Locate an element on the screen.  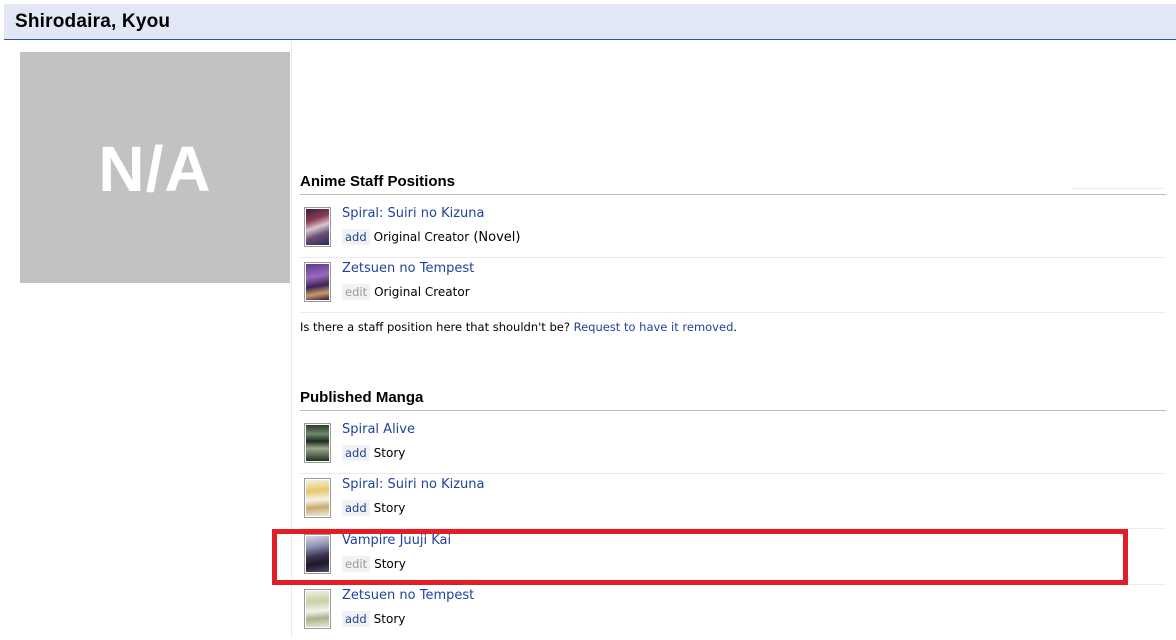
anime-staff-row: Zetsuen no Tempest edit Original Creator is located at coordinates (733, 285).